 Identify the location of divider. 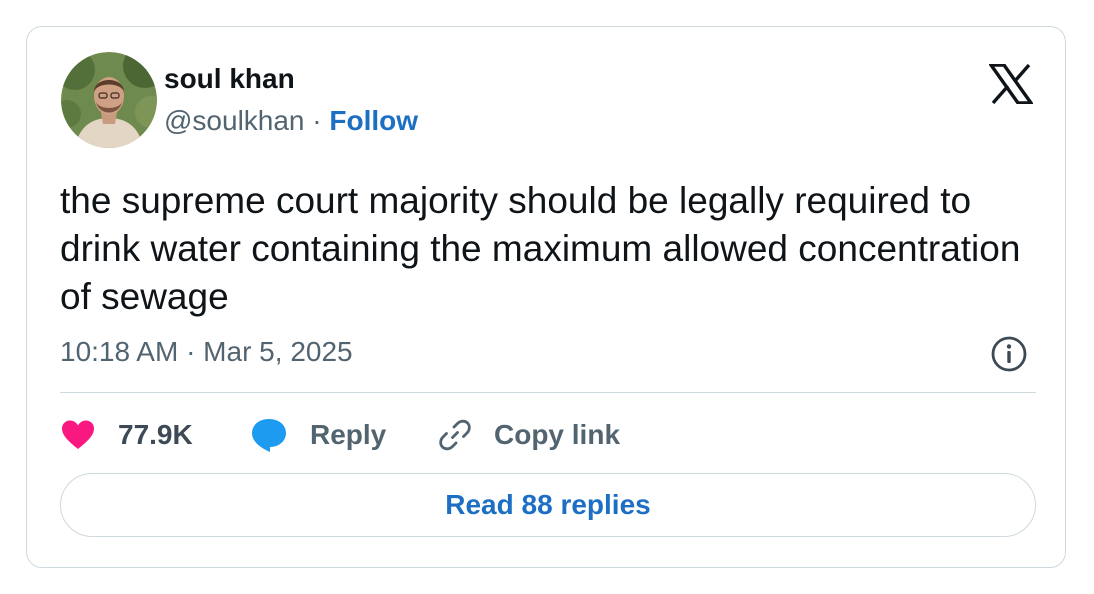
(548, 392).